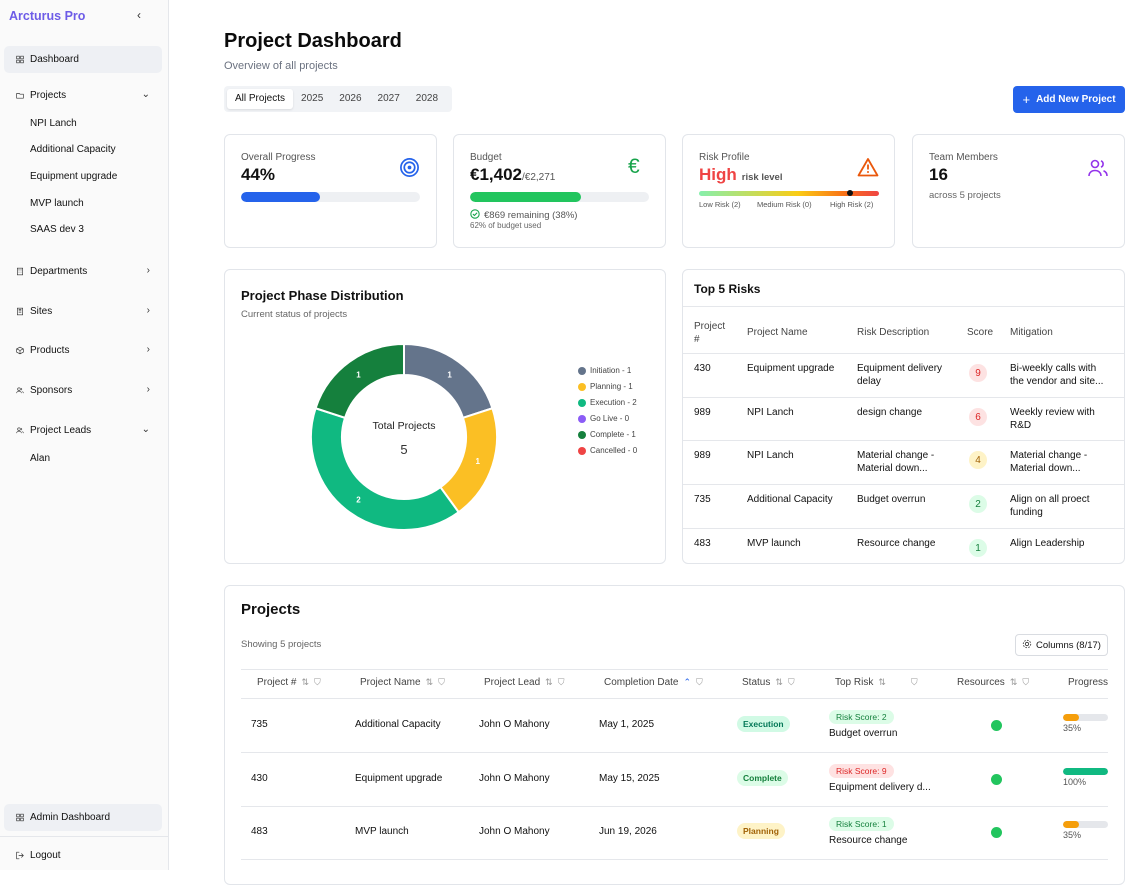 The height and width of the screenshot is (885, 1145). What do you see at coordinates (382, 831) in the screenshot?
I see `project-name: MVP launch` at bounding box center [382, 831].